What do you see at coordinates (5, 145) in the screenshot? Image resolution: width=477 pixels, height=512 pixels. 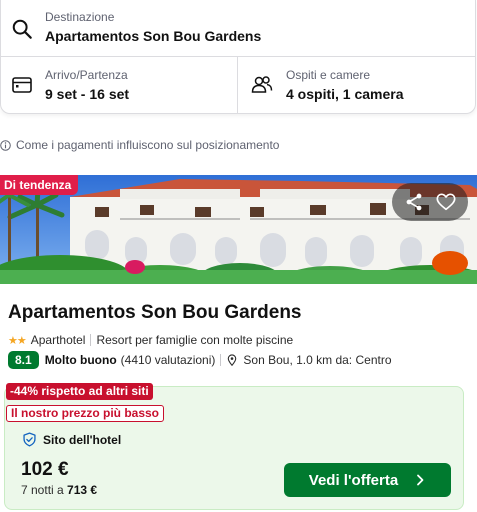 I see `info-icon` at bounding box center [5, 145].